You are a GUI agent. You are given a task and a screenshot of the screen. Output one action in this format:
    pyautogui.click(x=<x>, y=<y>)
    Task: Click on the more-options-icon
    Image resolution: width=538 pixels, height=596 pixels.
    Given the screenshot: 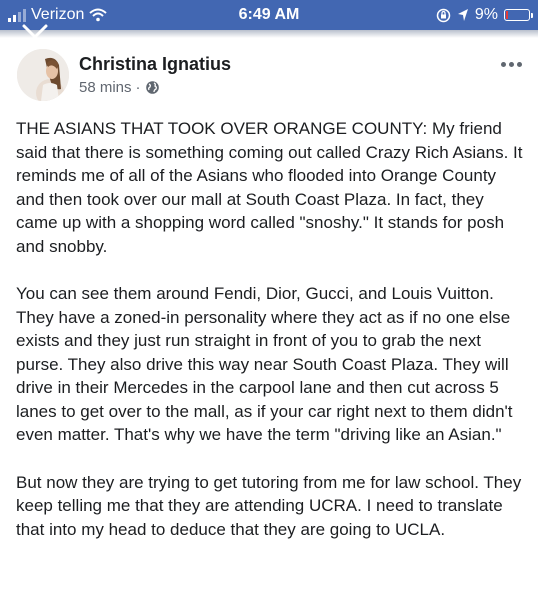 What is the action you would take?
    pyautogui.click(x=511, y=64)
    